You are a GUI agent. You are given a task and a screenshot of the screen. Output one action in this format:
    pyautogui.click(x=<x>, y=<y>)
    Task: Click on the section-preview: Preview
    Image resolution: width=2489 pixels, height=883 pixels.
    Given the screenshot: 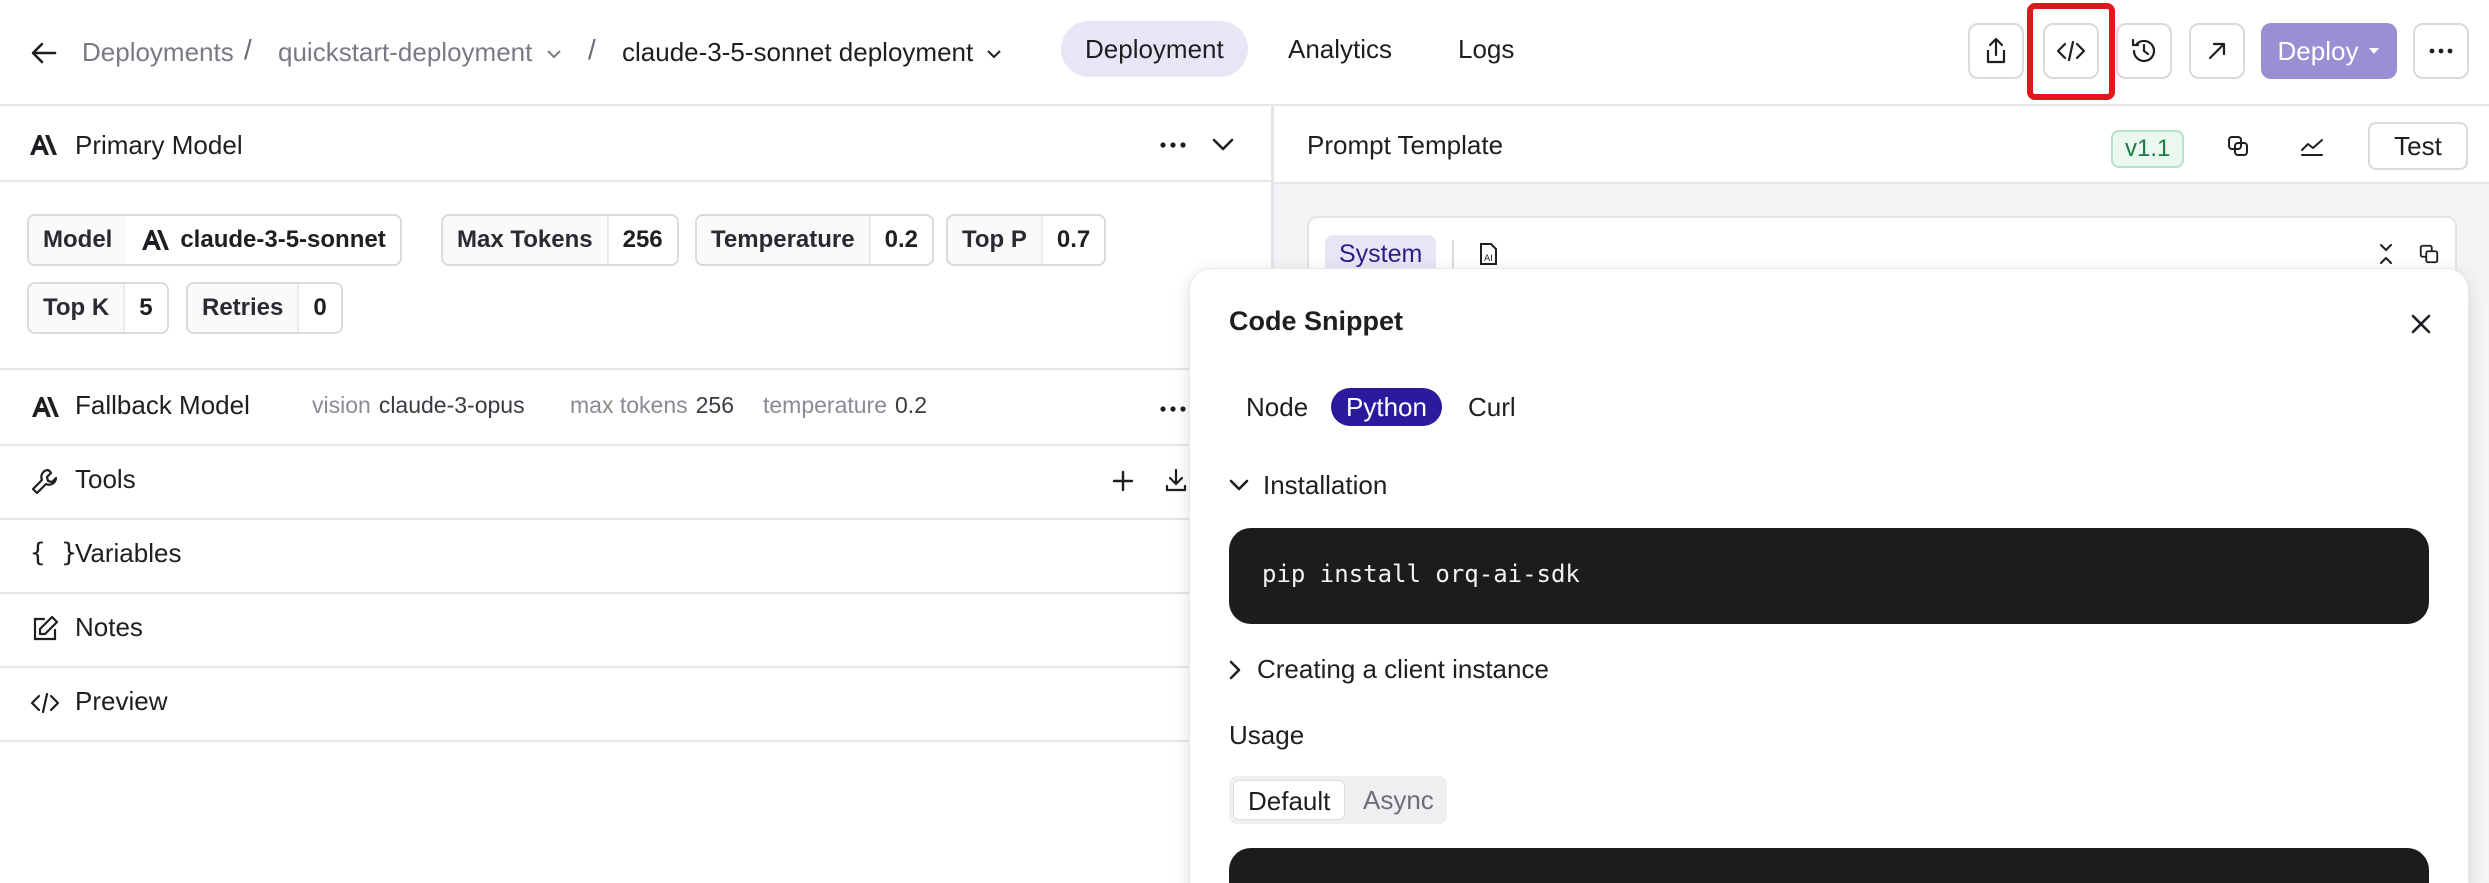 What is the action you would take?
    pyautogui.click(x=600, y=705)
    